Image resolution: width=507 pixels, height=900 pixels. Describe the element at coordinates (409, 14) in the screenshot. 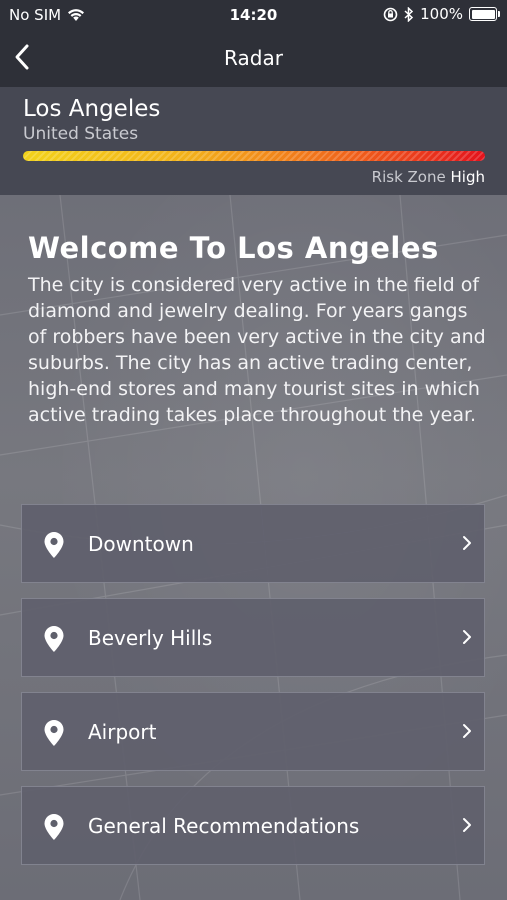

I see `bluetooth-icon` at that location.